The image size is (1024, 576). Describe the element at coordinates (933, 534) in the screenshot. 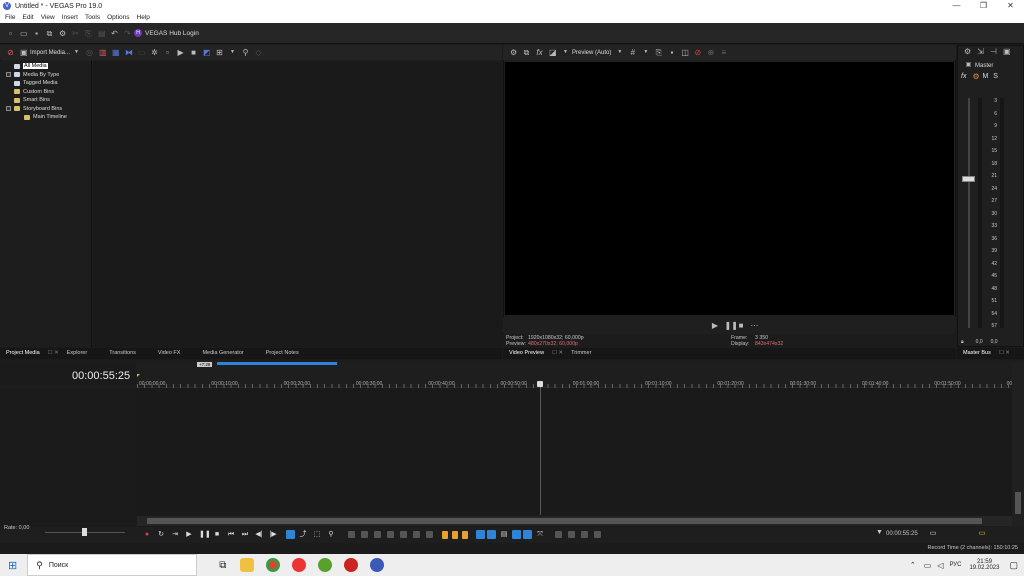

I see `selection-length-icon: ▭` at that location.